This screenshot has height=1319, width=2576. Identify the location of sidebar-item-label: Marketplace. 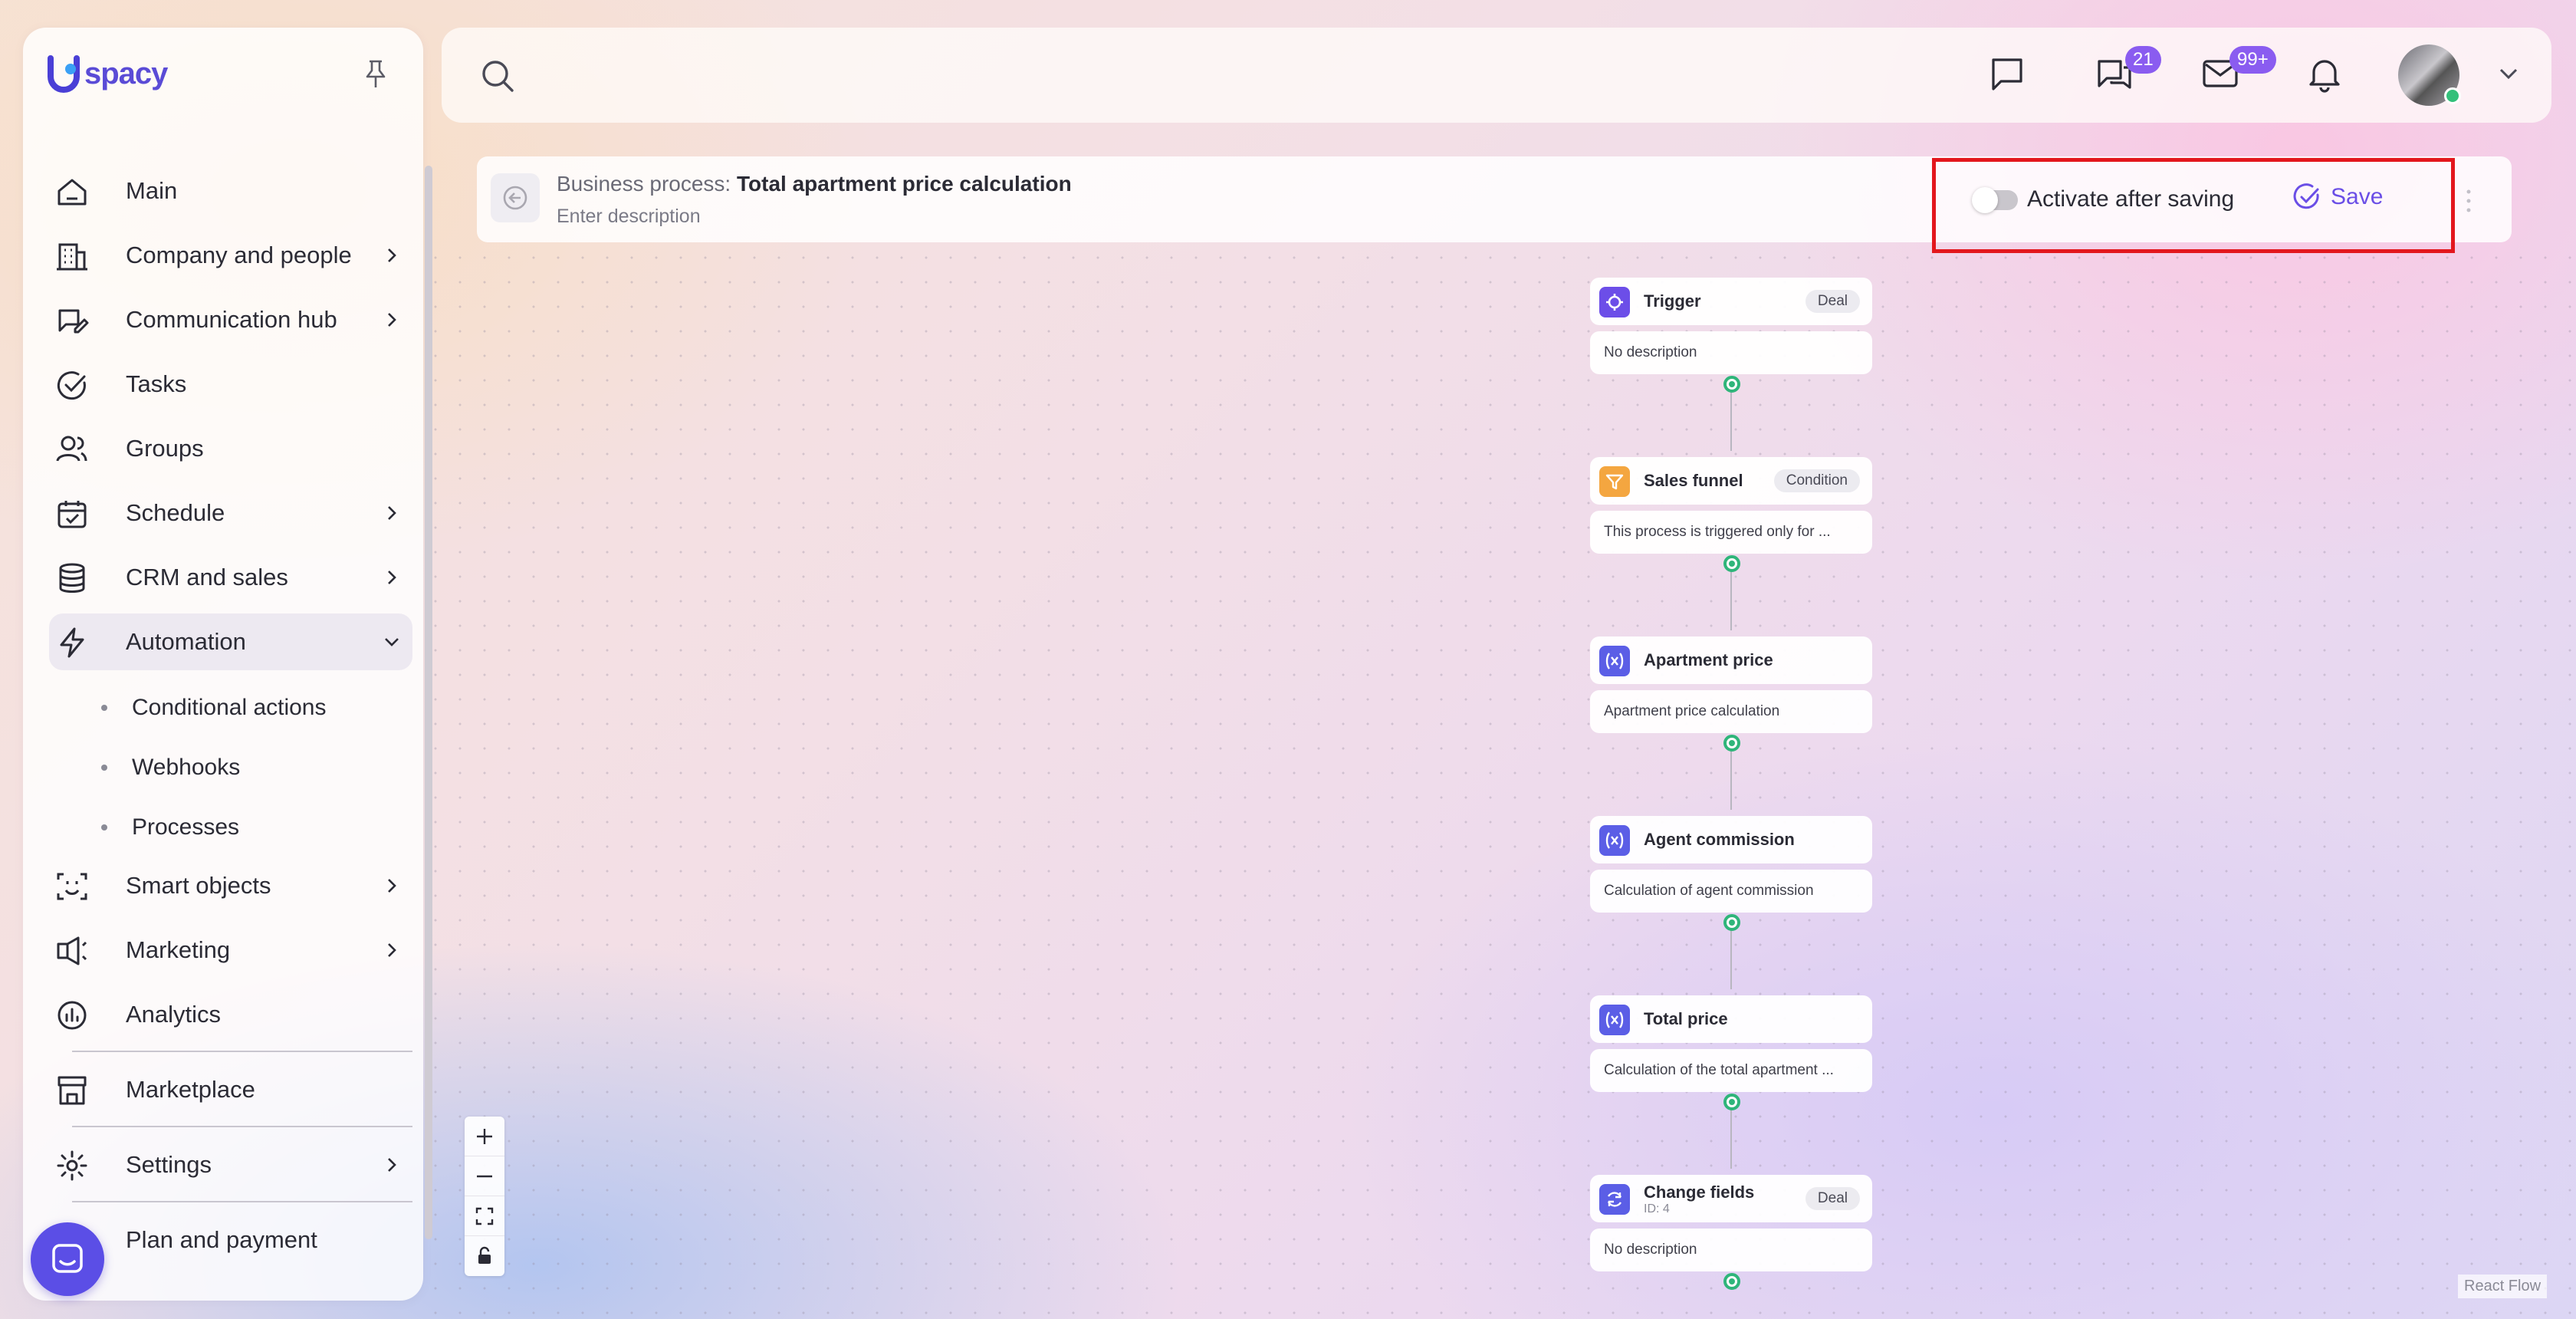
(190, 1089).